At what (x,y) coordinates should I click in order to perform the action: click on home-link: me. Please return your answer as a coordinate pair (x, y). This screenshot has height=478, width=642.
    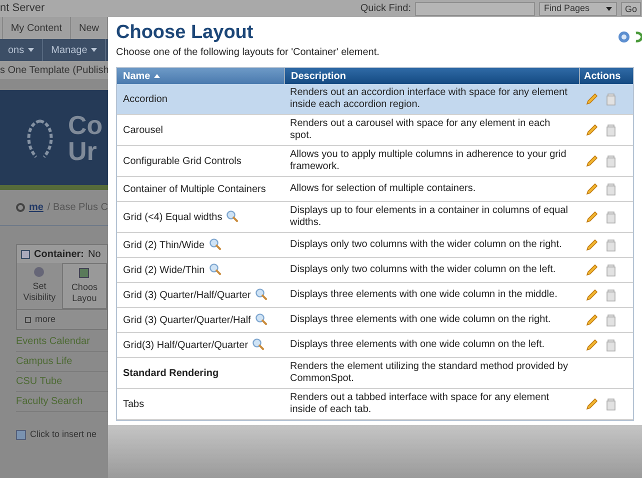
    Looking at the image, I should click on (36, 207).